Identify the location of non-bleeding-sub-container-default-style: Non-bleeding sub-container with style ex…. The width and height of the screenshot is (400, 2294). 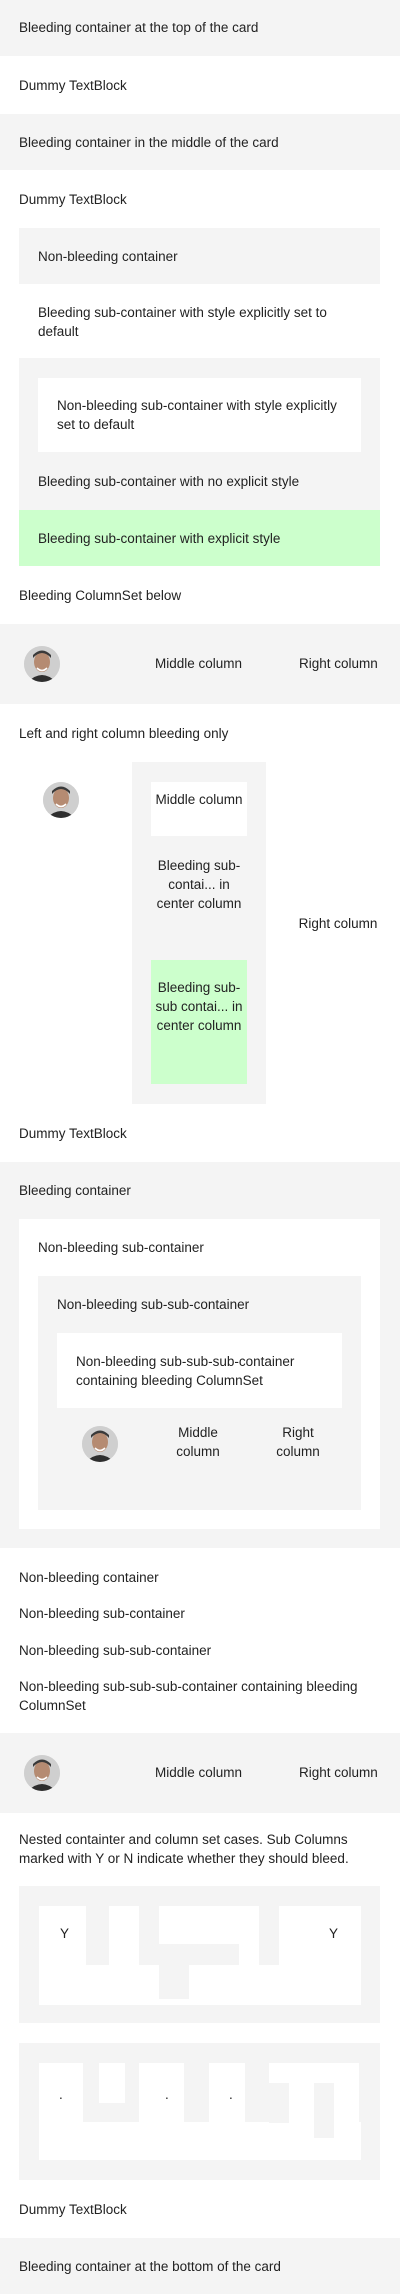
(199, 415).